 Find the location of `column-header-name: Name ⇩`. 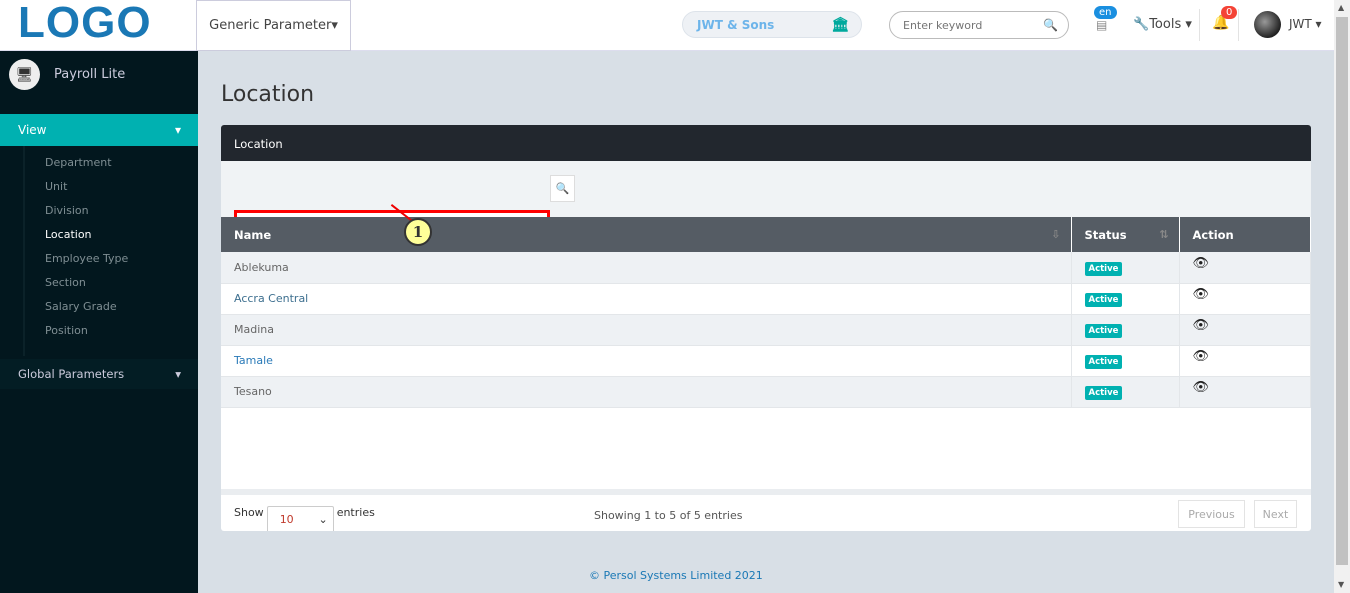

column-header-name: Name ⇩ is located at coordinates (646, 234).